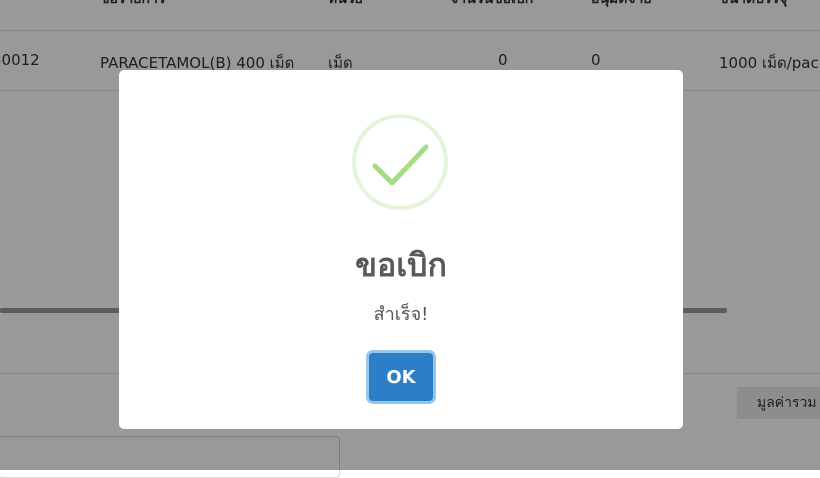  What do you see at coordinates (401, 314) in the screenshot?
I see `dialog-message: สำเร็จ!` at bounding box center [401, 314].